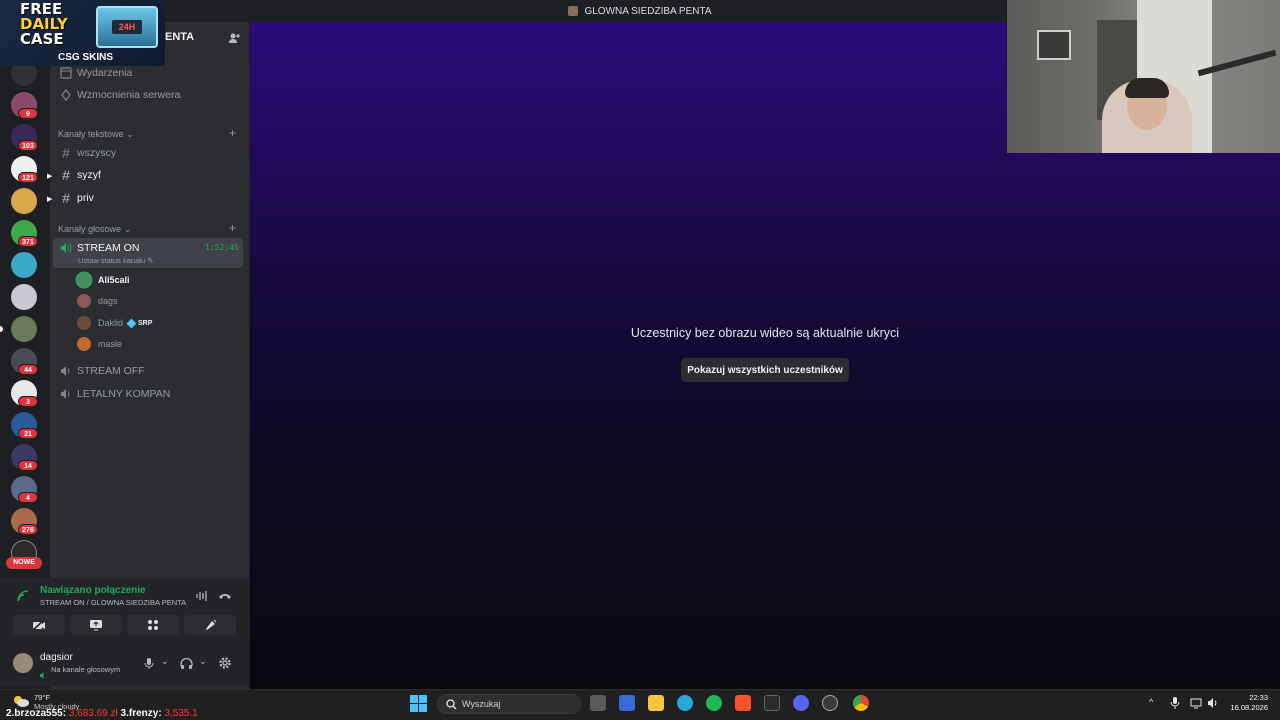 The height and width of the screenshot is (720, 1280). I want to click on wall-picture, so click(1054, 45).